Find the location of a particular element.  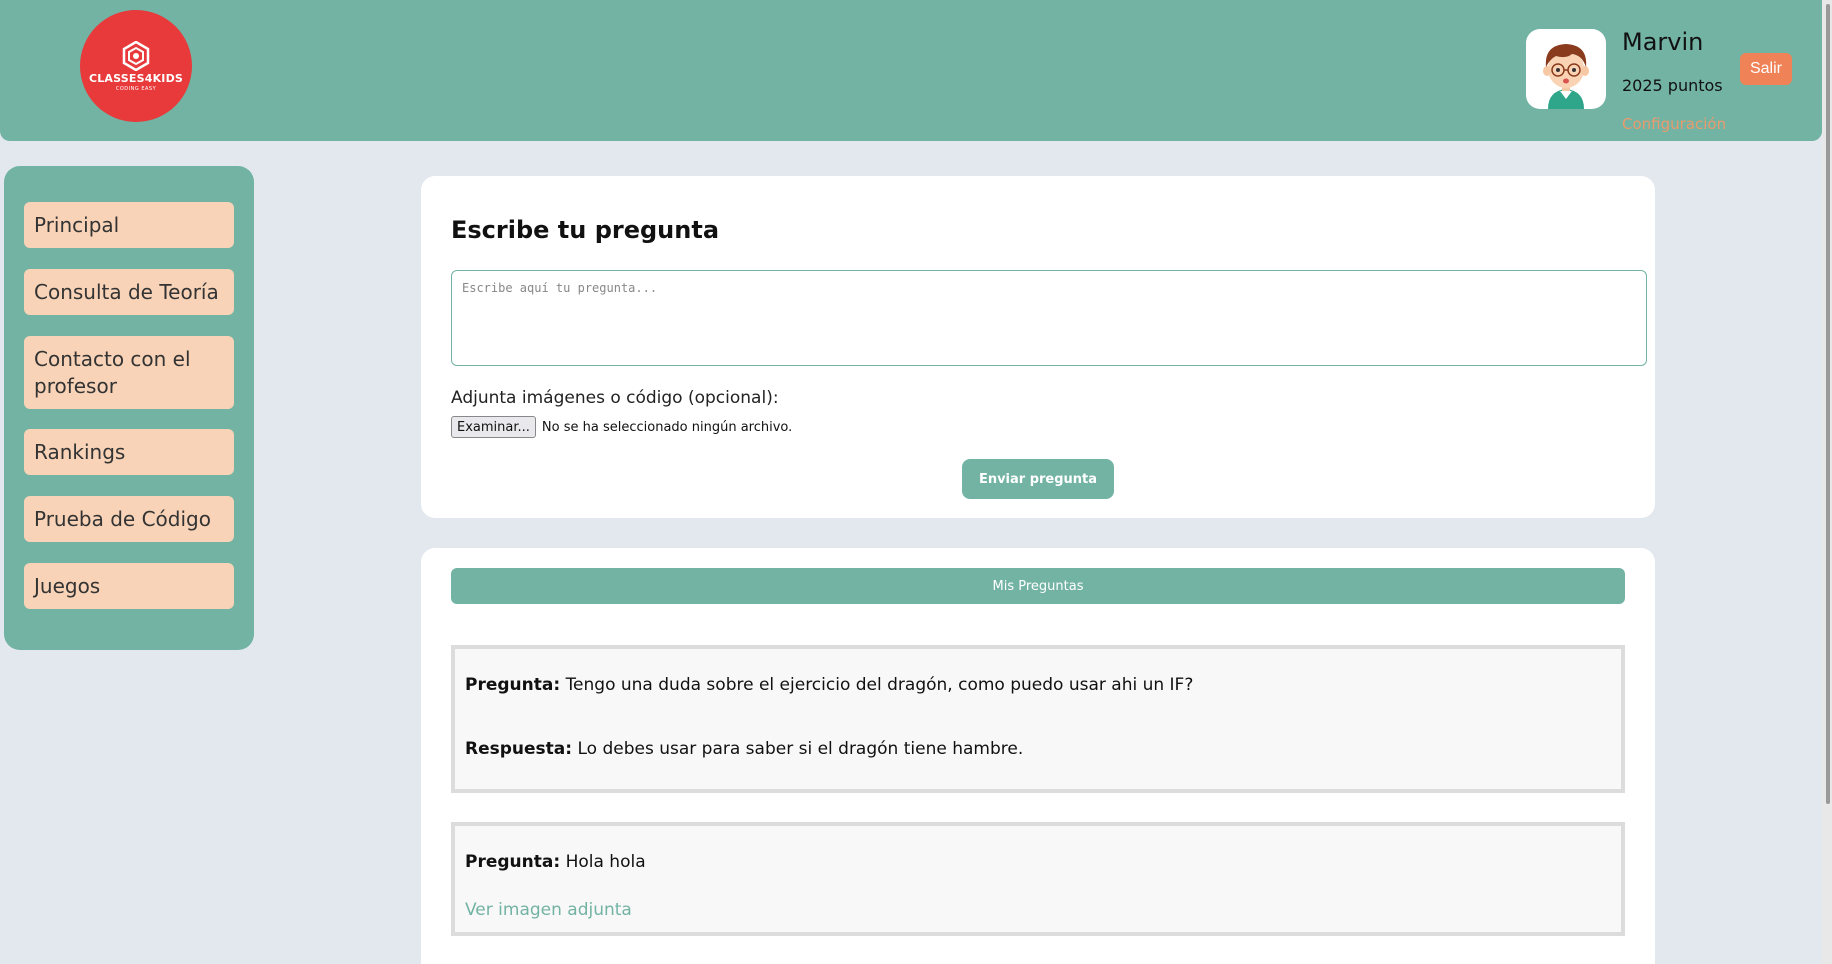

sidebar-item-consulta-teoria: Consulta de Teoría is located at coordinates (129, 292).